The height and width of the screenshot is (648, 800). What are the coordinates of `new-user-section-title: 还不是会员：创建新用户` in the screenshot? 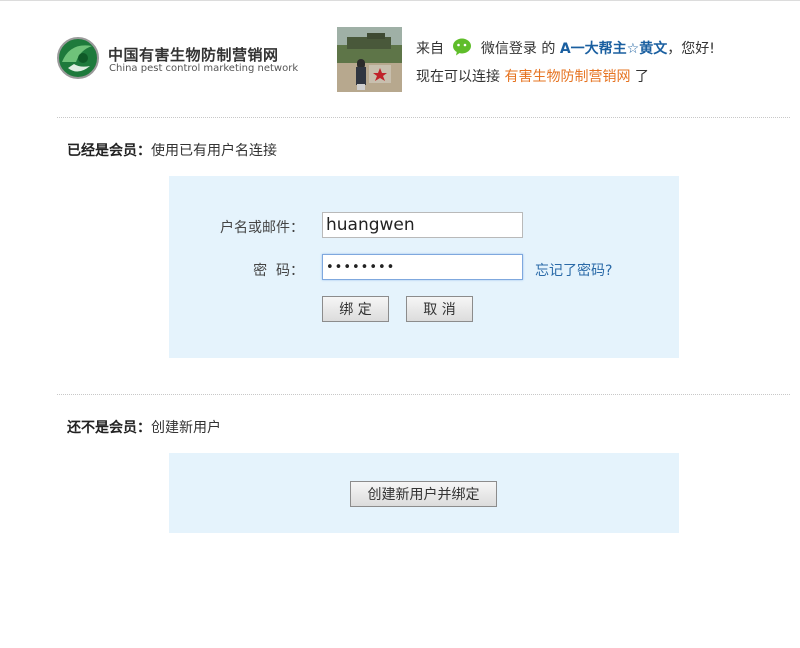 It's located at (144, 427).